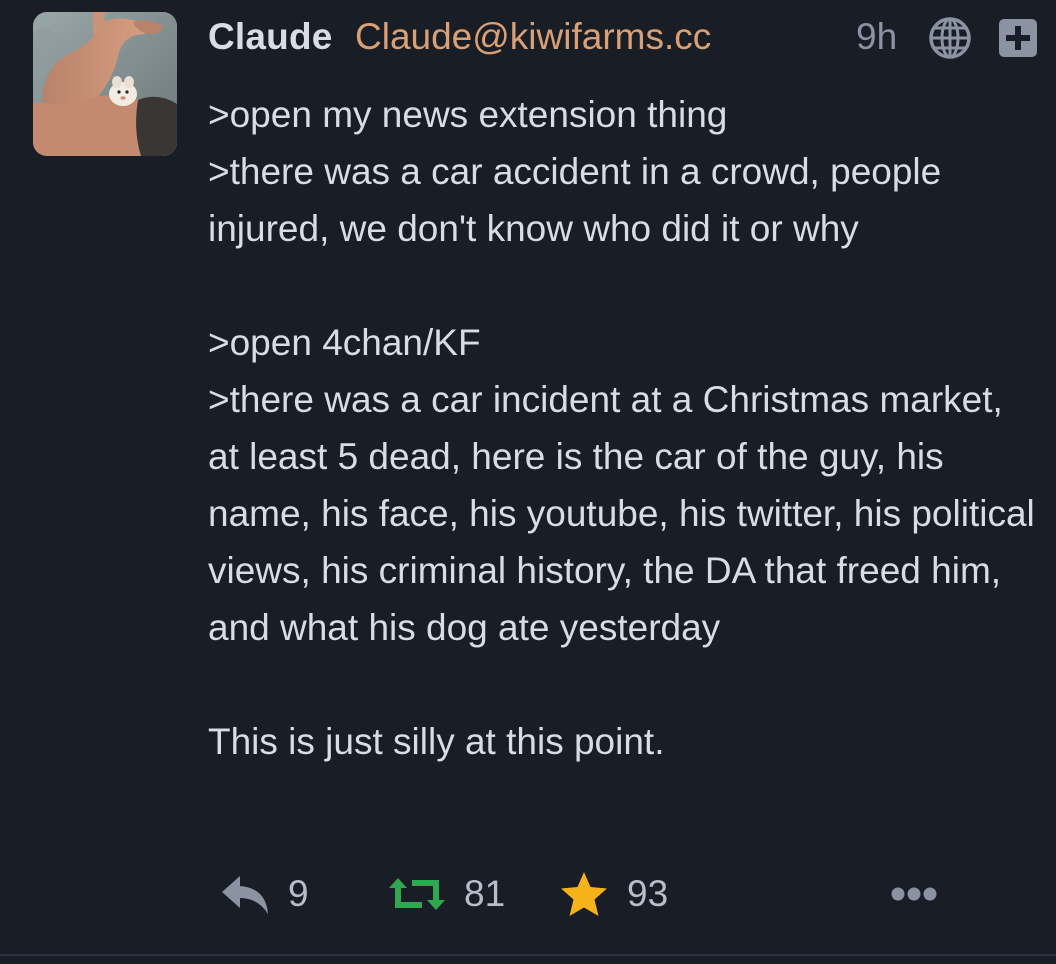  I want to click on favourite-button: 93, so click(613, 894).